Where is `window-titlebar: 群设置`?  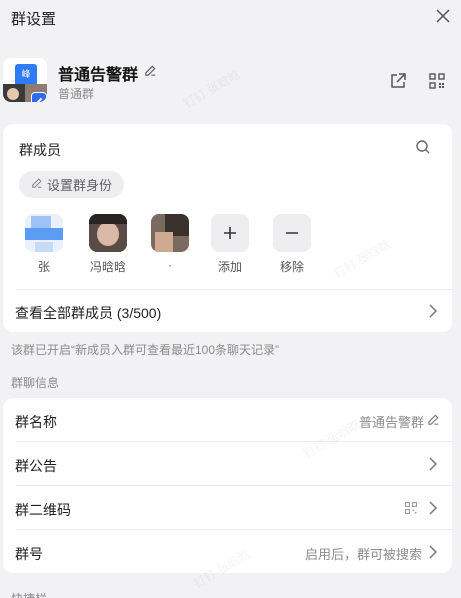 window-titlebar: 群设置 is located at coordinates (230, 17).